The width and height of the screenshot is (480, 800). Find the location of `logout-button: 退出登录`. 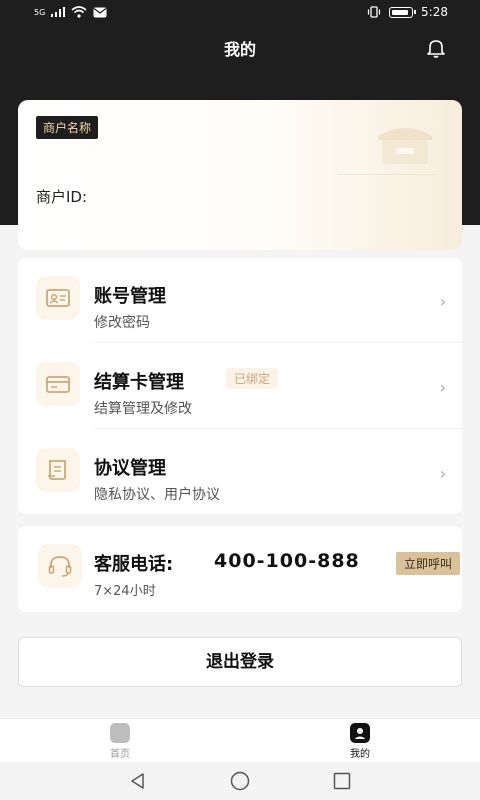

logout-button: 退出登录 is located at coordinates (240, 662).